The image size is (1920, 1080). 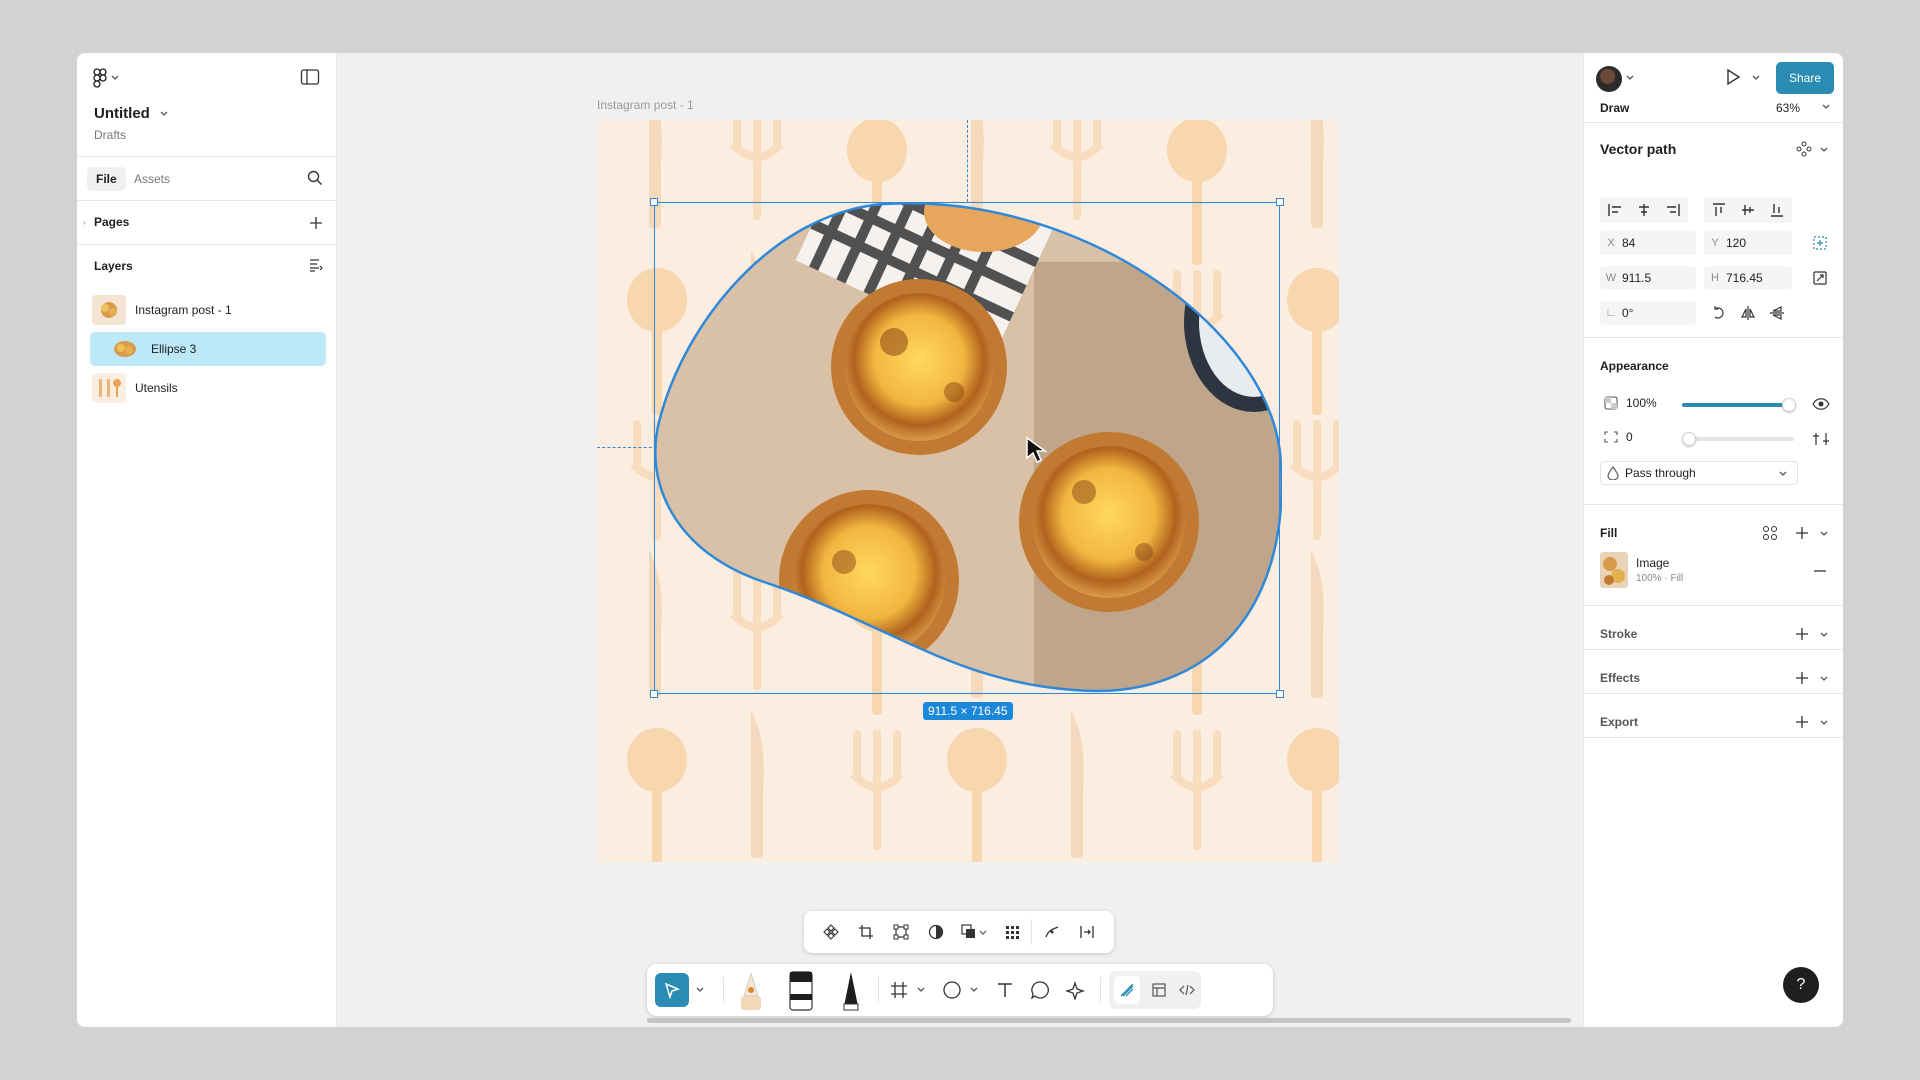 I want to click on remove-fill-icon, so click(x=1820, y=571).